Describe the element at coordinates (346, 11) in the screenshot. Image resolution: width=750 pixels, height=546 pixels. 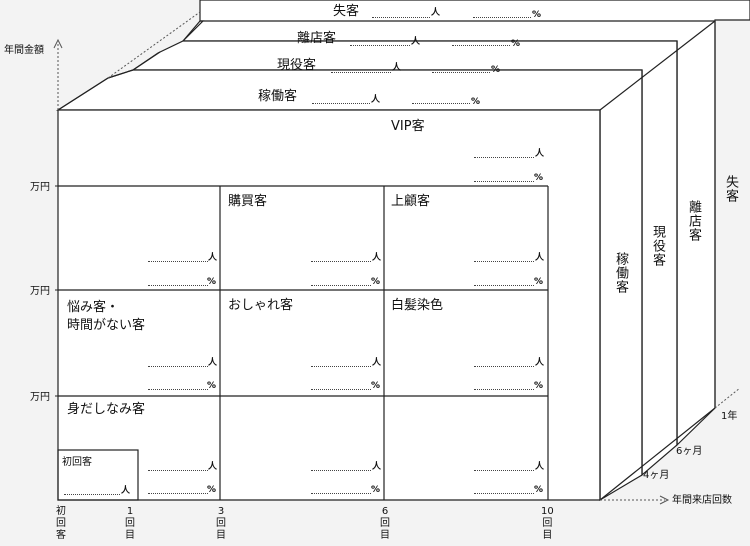
I see `layer-shikkyaku-label: 失客` at that location.